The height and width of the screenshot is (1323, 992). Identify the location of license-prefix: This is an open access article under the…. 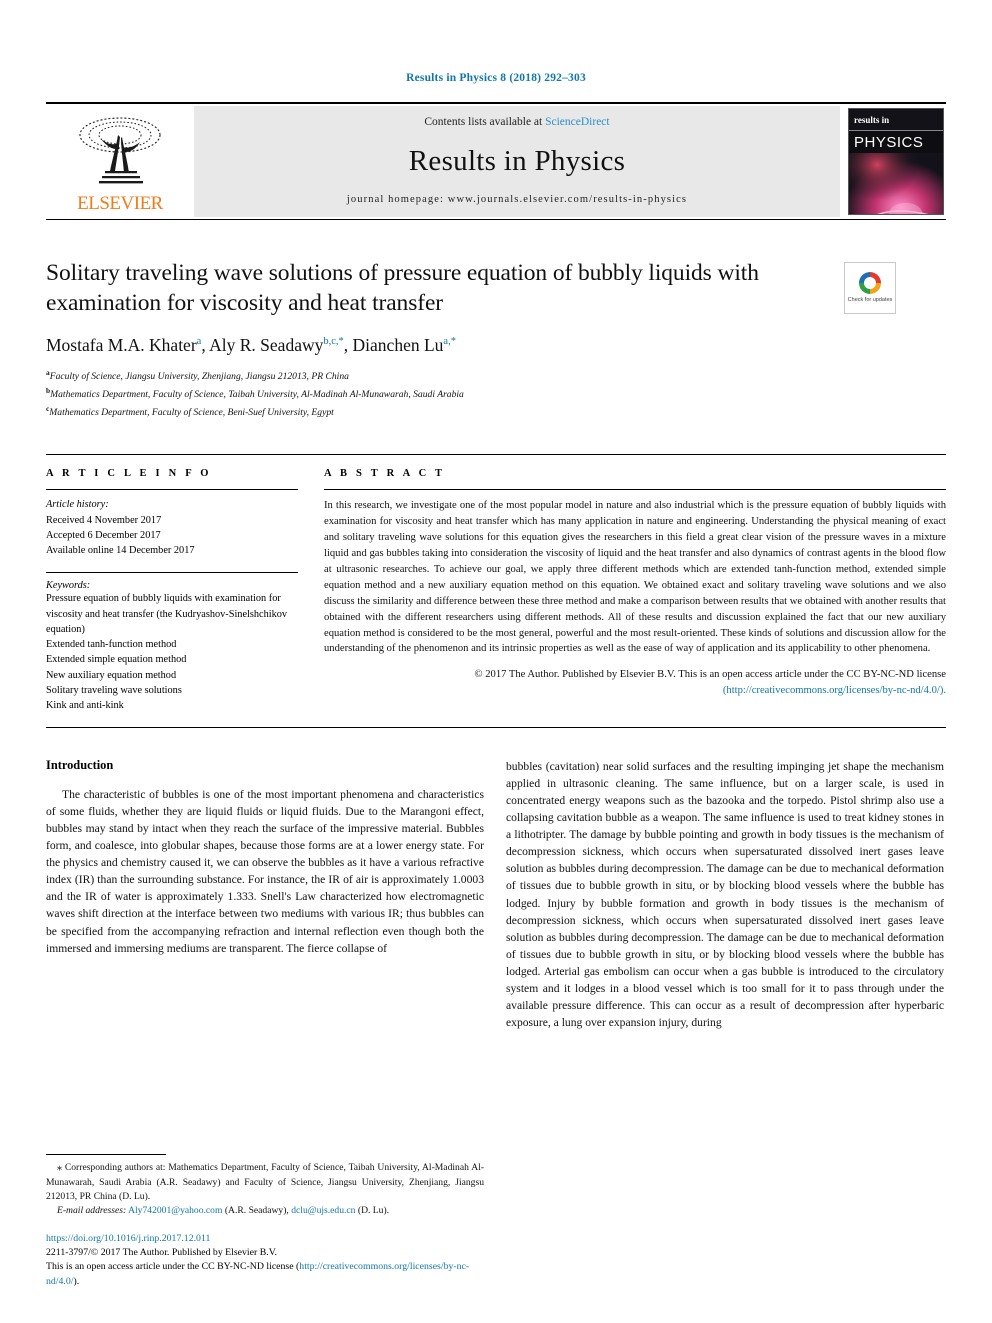
(173, 1267).